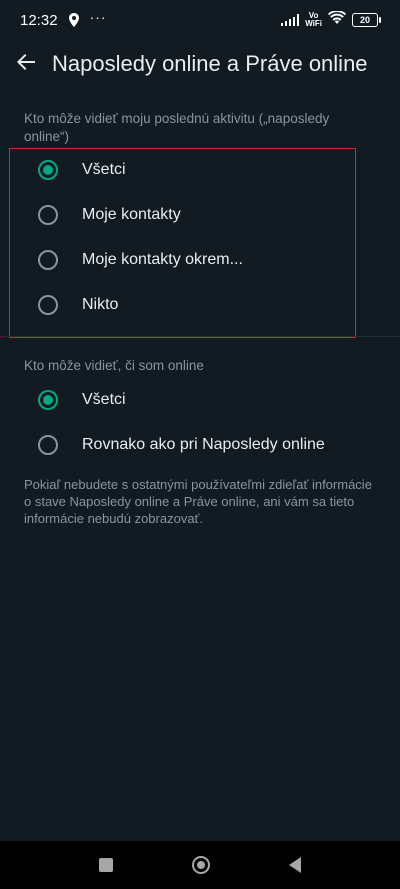 This screenshot has height=889, width=400. What do you see at coordinates (63, 19) in the screenshot?
I see `status-left: 12:32 ···` at bounding box center [63, 19].